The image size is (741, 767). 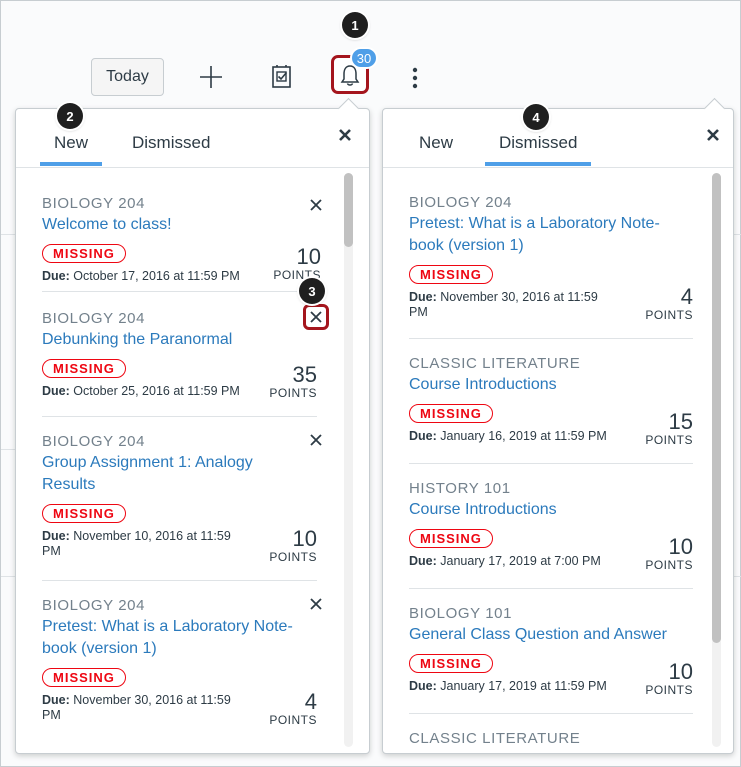 I want to click on assignment-link: Group Assignment 1: Analogy Results, so click(x=162, y=474).